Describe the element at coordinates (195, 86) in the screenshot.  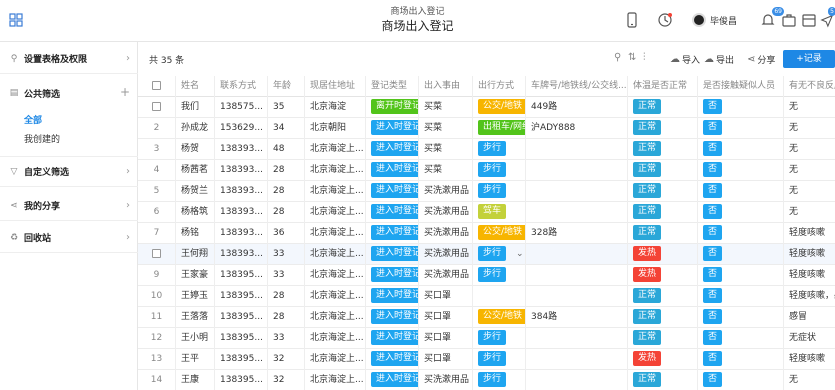
I see `header-cell: 姓名` at that location.